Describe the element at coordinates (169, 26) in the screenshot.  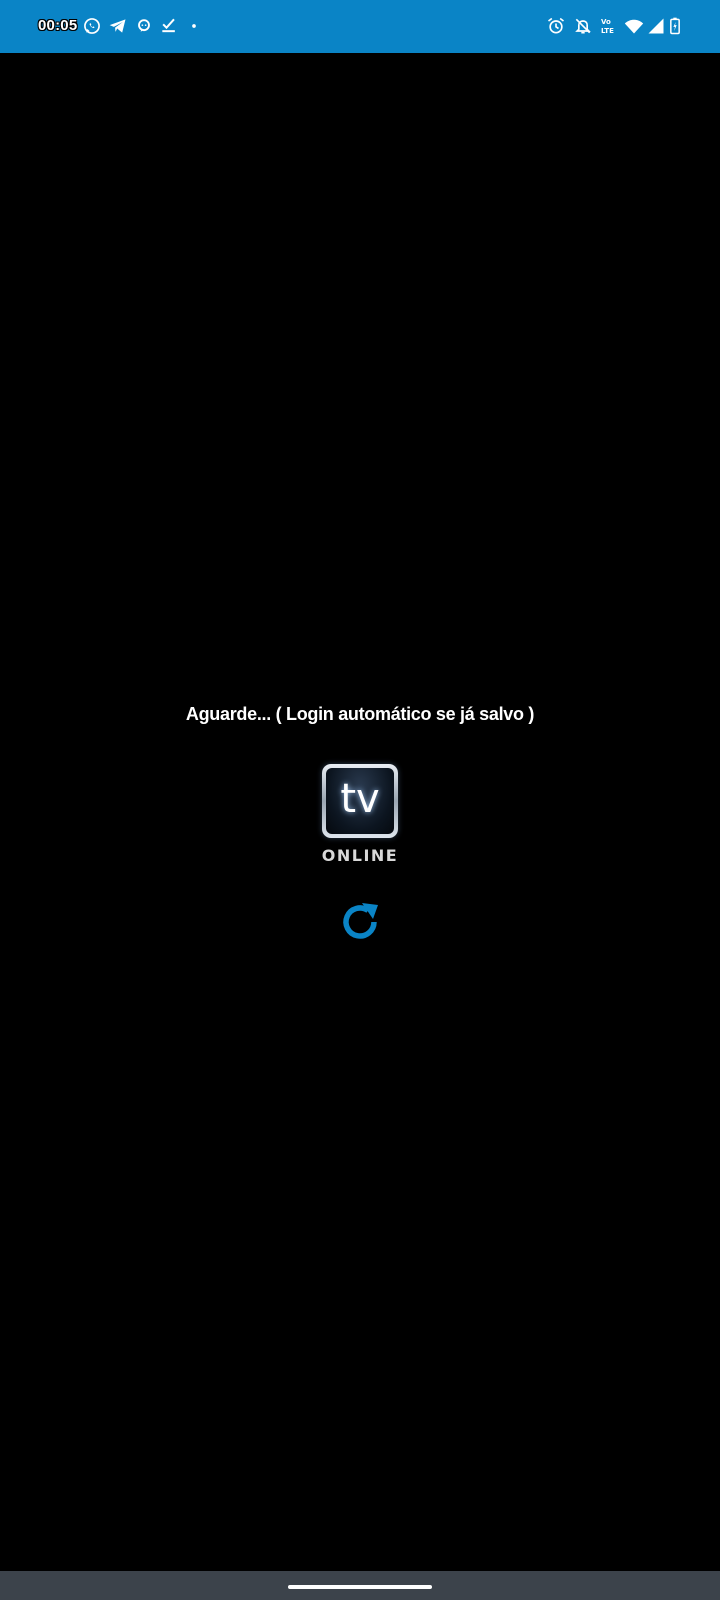
I see `task-check-icon` at that location.